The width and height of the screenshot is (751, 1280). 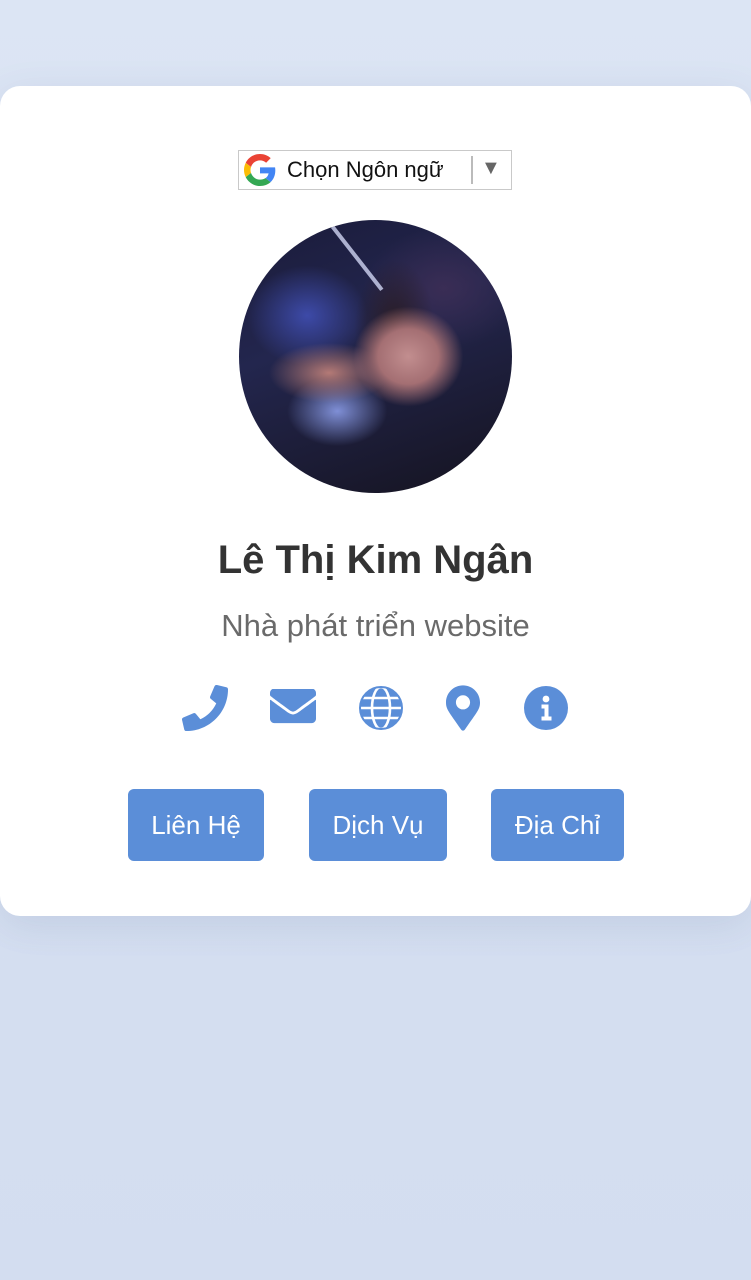 I want to click on profile-name: Lê Thị Kim Ngân, so click(x=375, y=560).